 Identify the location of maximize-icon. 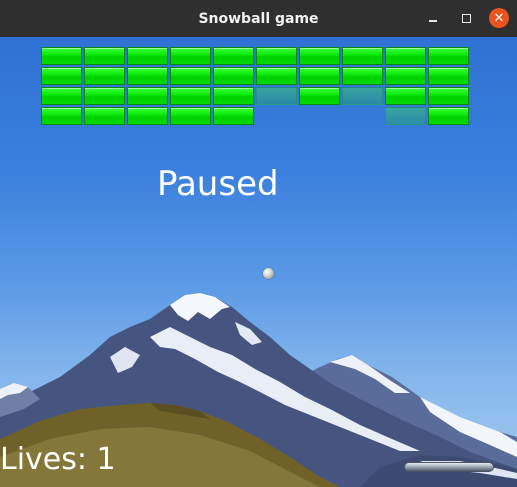
(466, 18).